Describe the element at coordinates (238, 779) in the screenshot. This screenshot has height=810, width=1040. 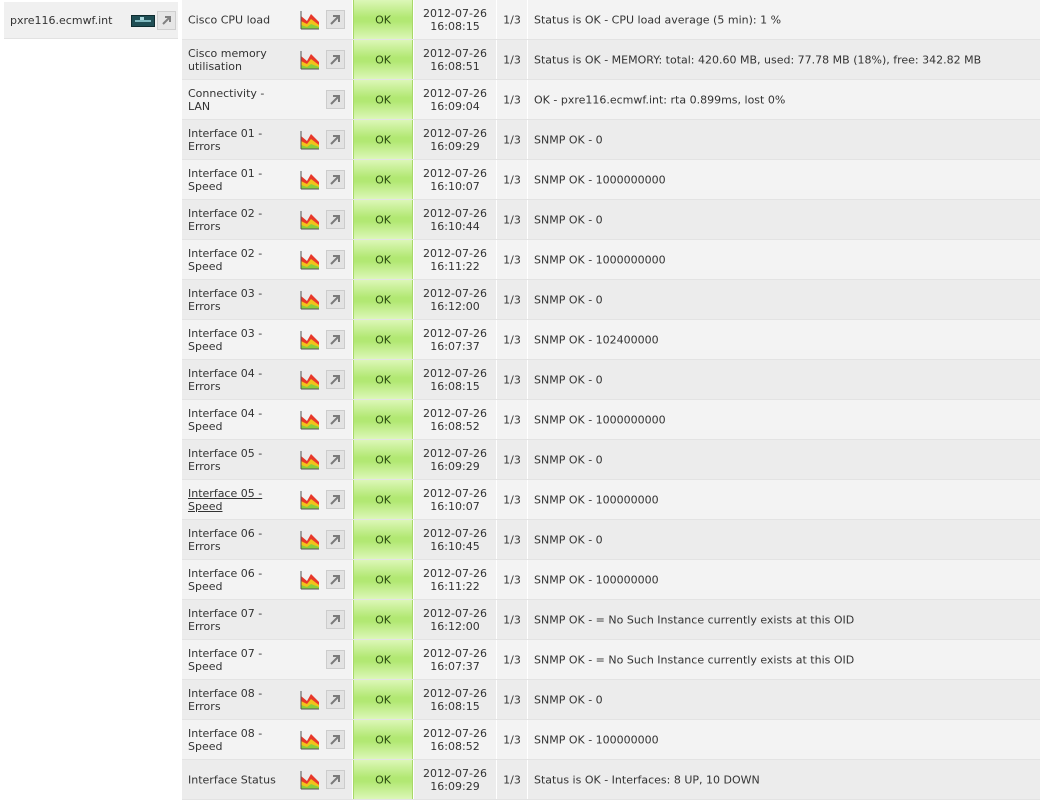
I see `service-name-link: Interface Status` at that location.